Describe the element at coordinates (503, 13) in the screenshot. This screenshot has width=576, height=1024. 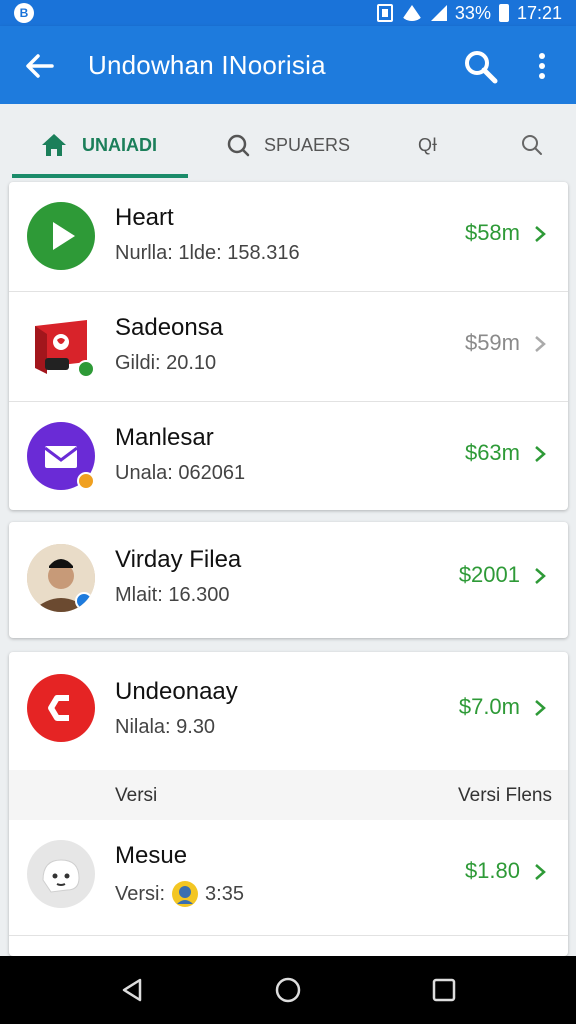
I see `battery-icon` at that location.